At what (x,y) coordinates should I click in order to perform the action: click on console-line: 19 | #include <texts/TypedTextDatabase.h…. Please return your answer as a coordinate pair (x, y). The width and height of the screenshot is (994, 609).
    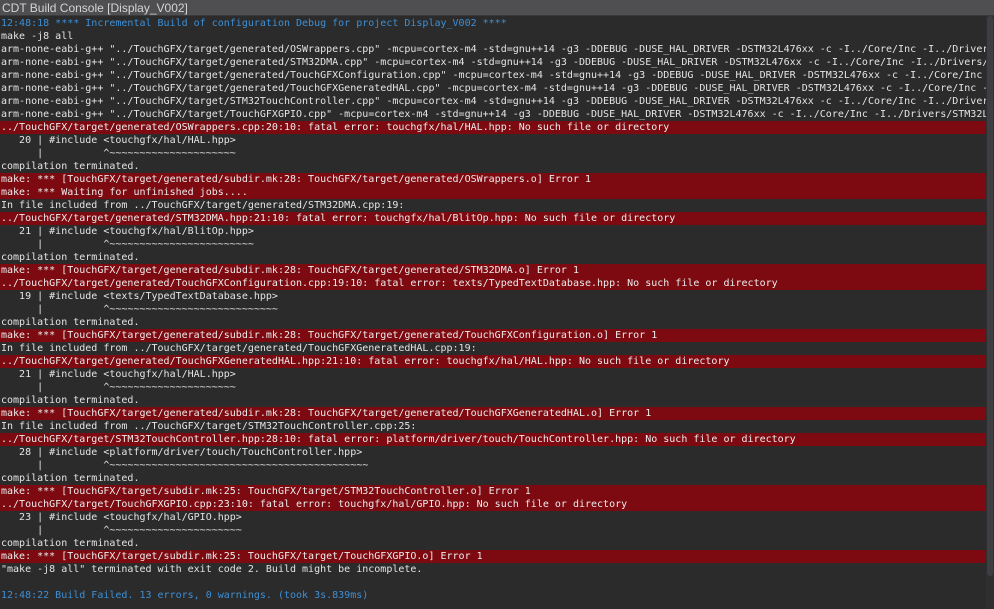
    Looking at the image, I should click on (139, 296).